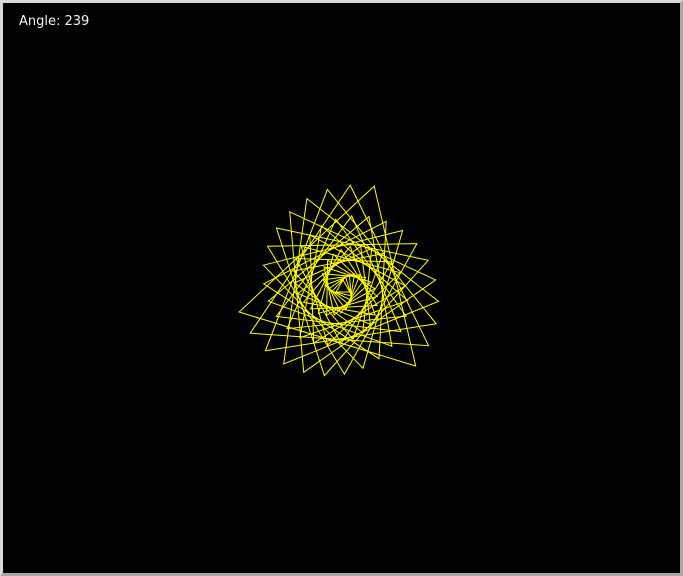 This screenshot has width=683, height=576. What do you see at coordinates (339, 280) in the screenshot?
I see `drawing-canvas` at bounding box center [339, 280].